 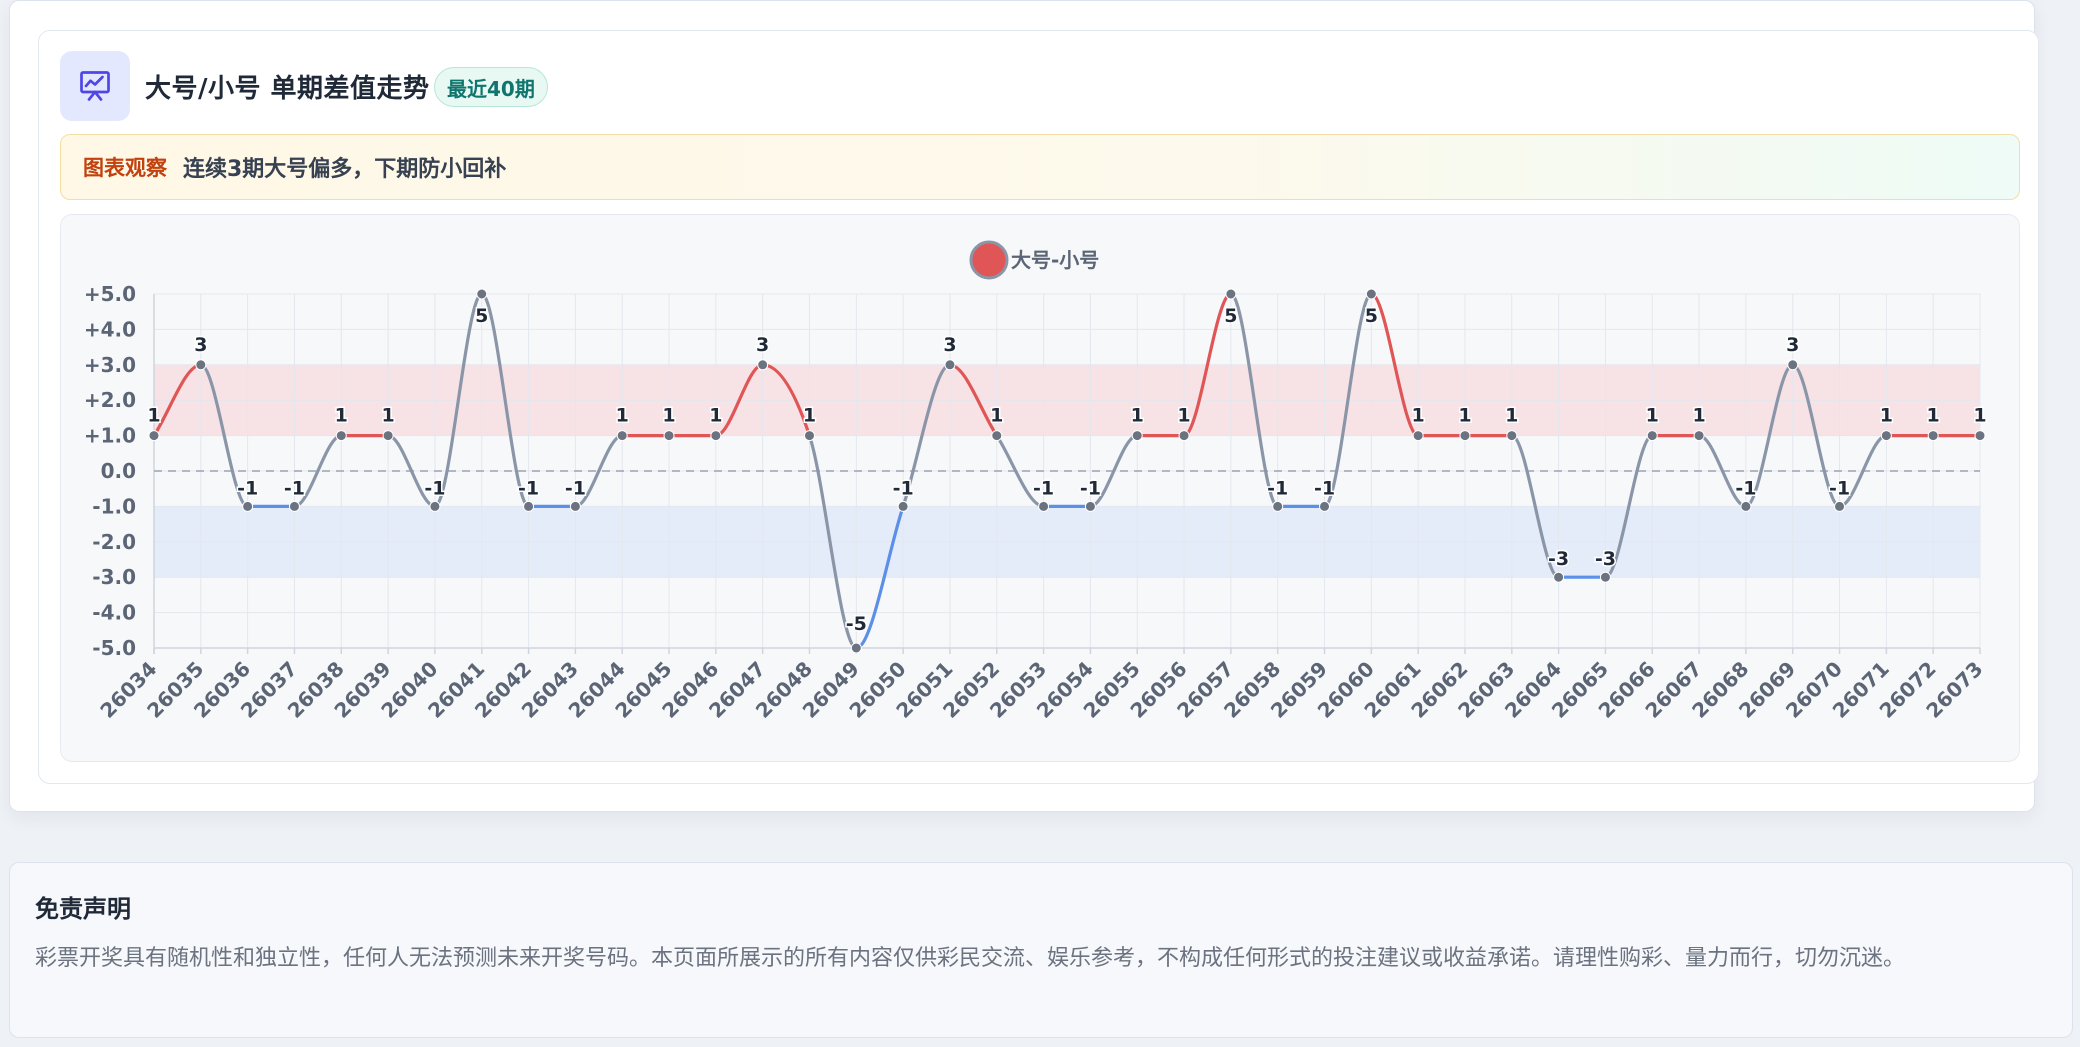 I want to click on observation-banner: 图表观察 连续3期大号偏多，下期防小回补, so click(x=1040, y=167).